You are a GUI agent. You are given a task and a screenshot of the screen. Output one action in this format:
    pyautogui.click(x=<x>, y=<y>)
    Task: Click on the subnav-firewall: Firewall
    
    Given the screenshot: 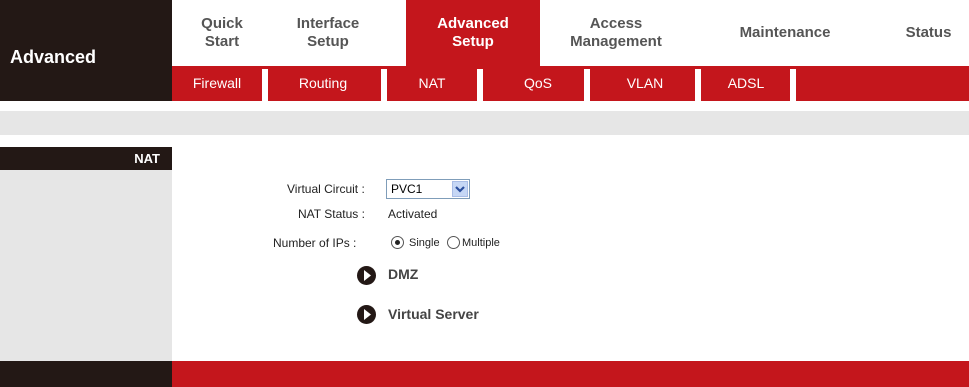 What is the action you would take?
    pyautogui.click(x=217, y=83)
    